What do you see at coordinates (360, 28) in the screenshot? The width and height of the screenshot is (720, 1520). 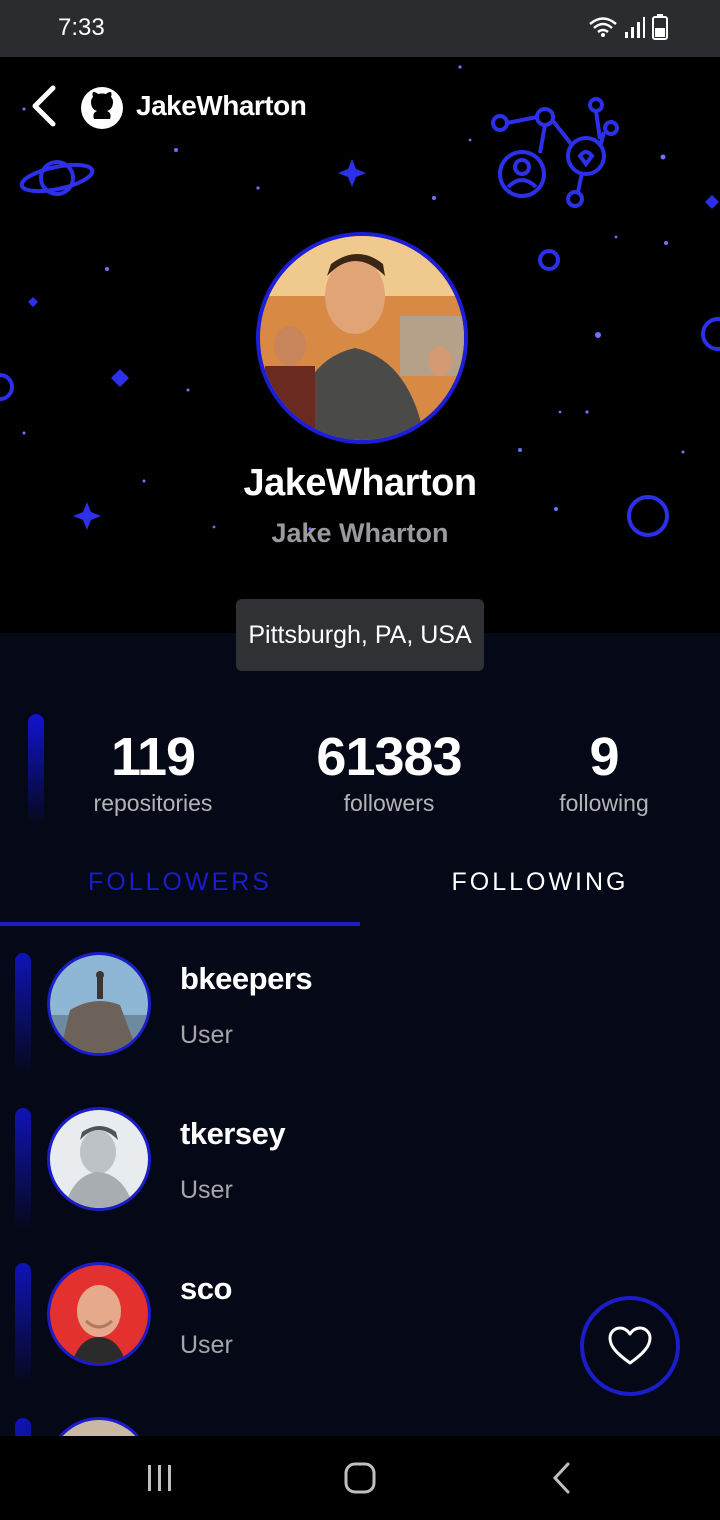 I see `status-bar: 7:33` at bounding box center [360, 28].